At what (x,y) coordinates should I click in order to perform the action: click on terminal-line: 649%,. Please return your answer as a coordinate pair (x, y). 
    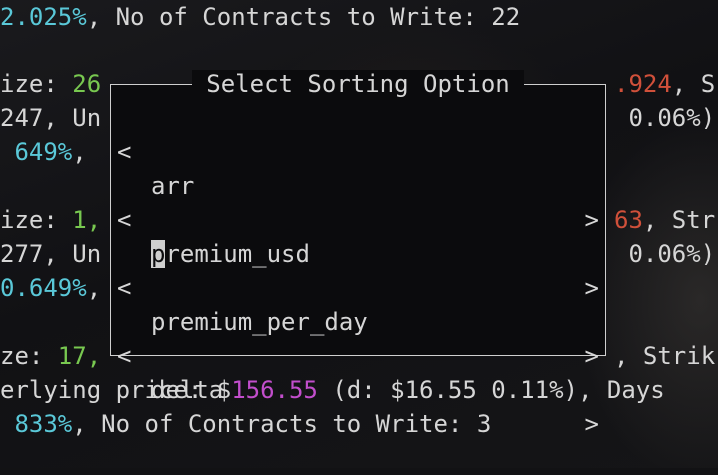
    Looking at the image, I should click on (43, 152).